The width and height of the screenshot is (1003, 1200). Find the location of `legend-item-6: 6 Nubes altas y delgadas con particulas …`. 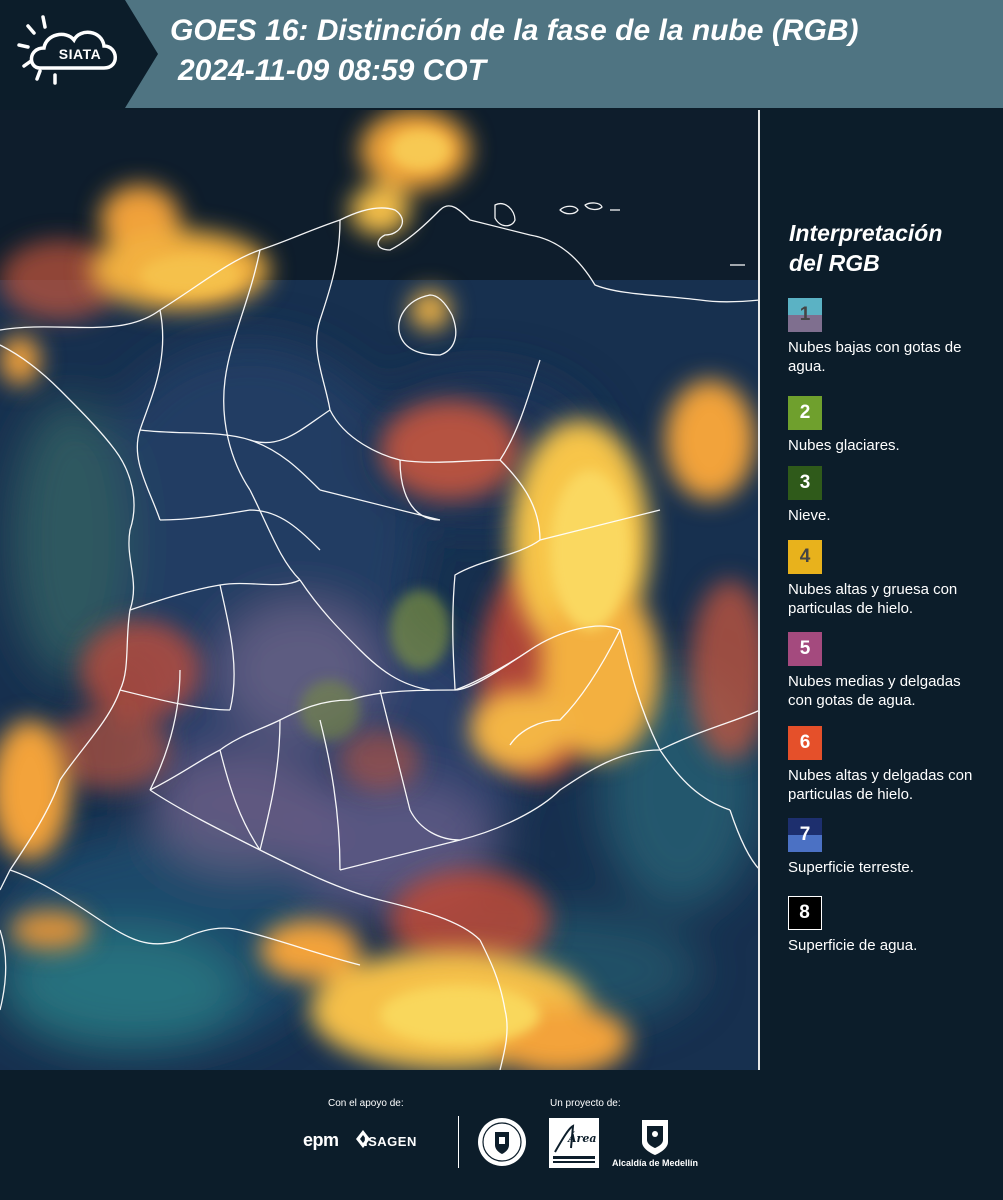

legend-item-6: 6 Nubes altas y delgadas con particulas … is located at coordinates (888, 765).